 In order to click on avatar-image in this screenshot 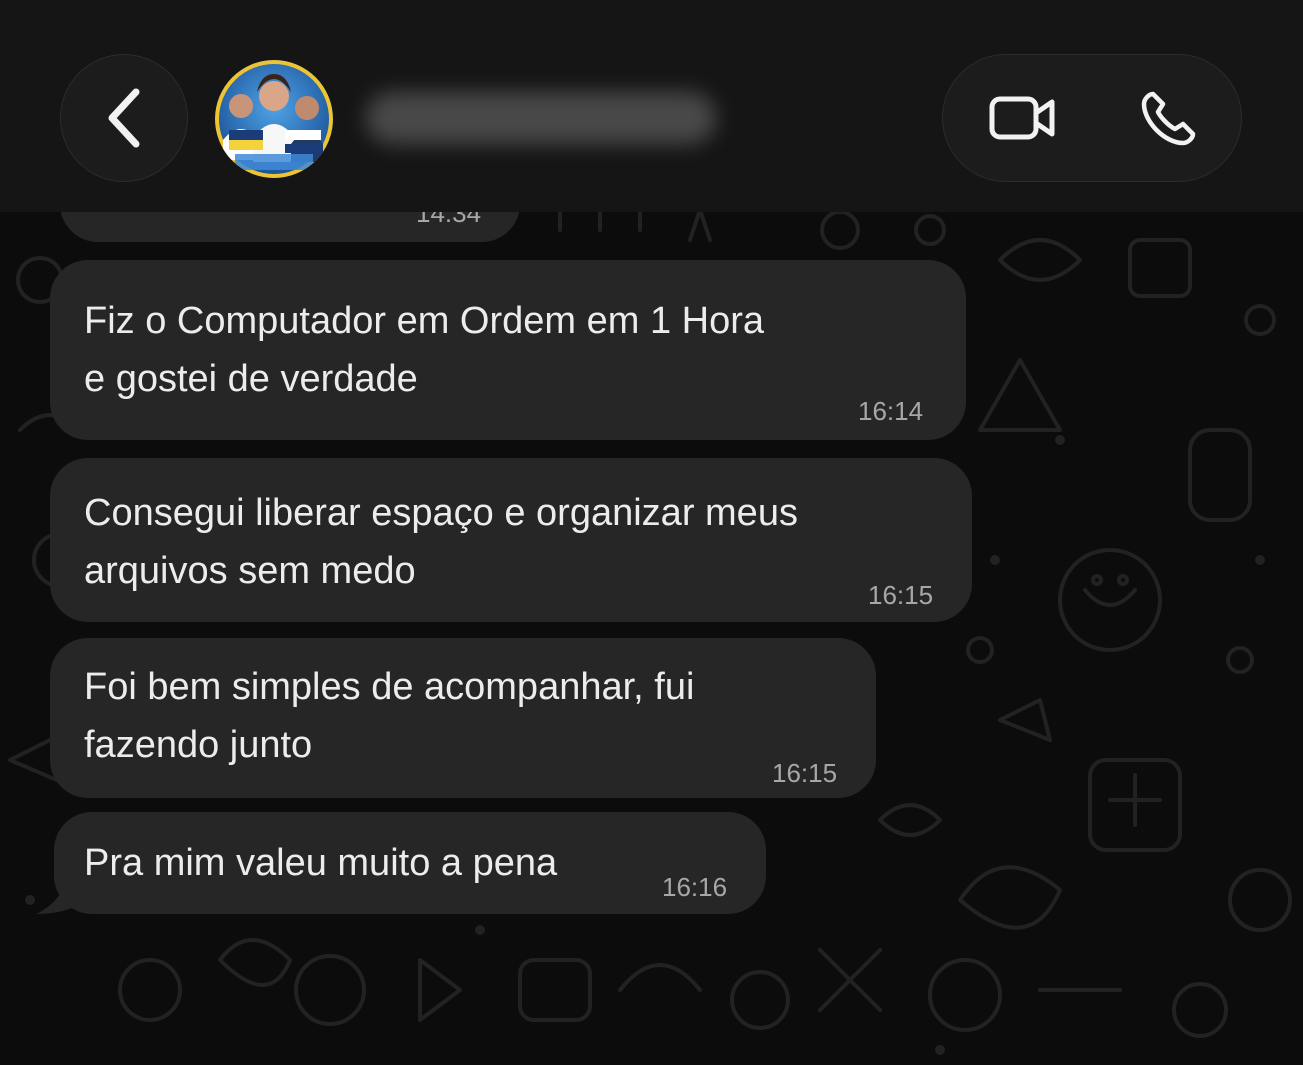, I will do `click(274, 119)`.